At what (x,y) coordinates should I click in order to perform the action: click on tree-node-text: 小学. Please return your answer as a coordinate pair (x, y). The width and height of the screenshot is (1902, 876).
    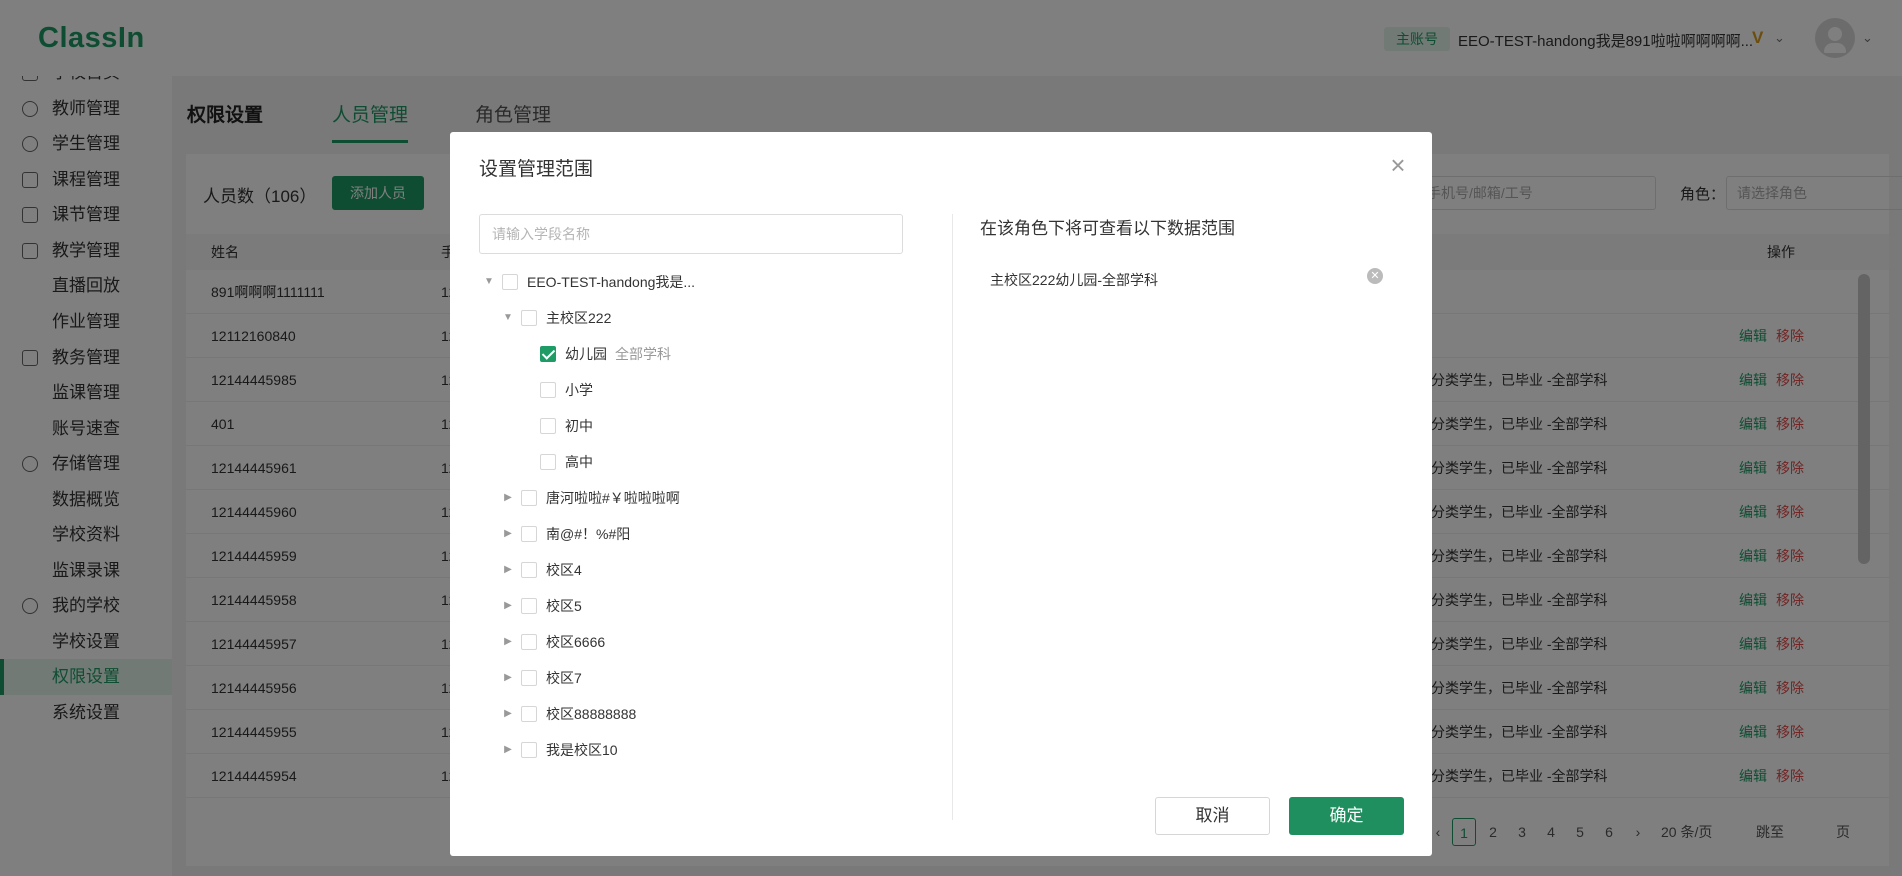
    Looking at the image, I should click on (579, 390).